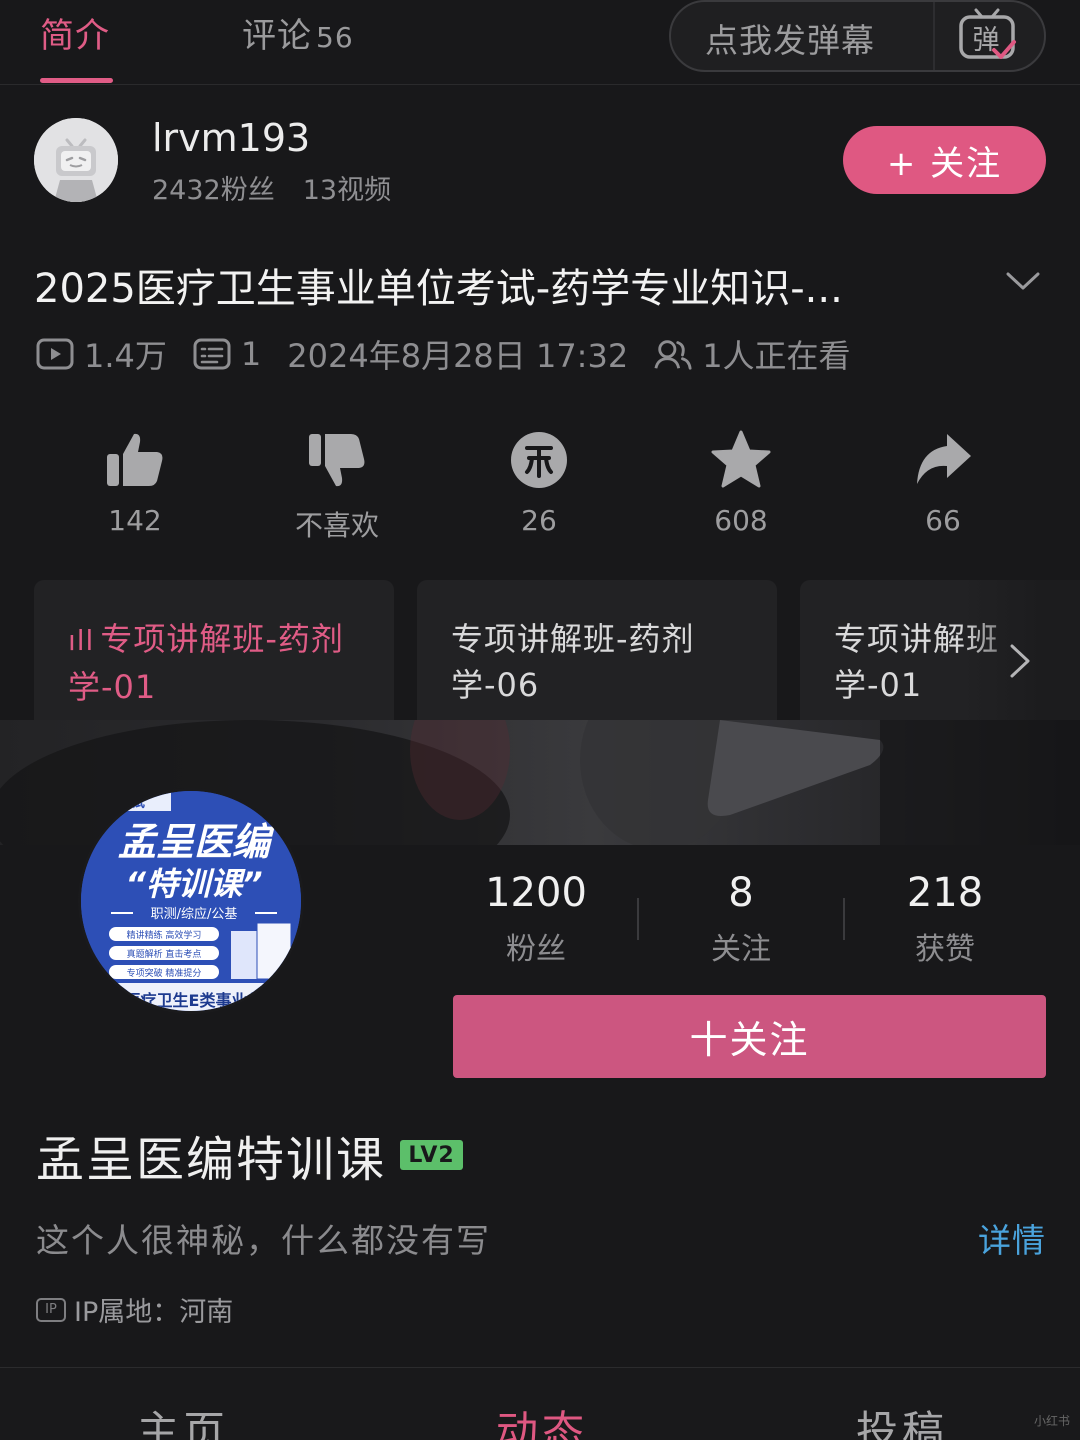 The width and height of the screenshot is (1080, 1440). Describe the element at coordinates (741, 949) in the screenshot. I see `stat-following-label: 关注` at that location.